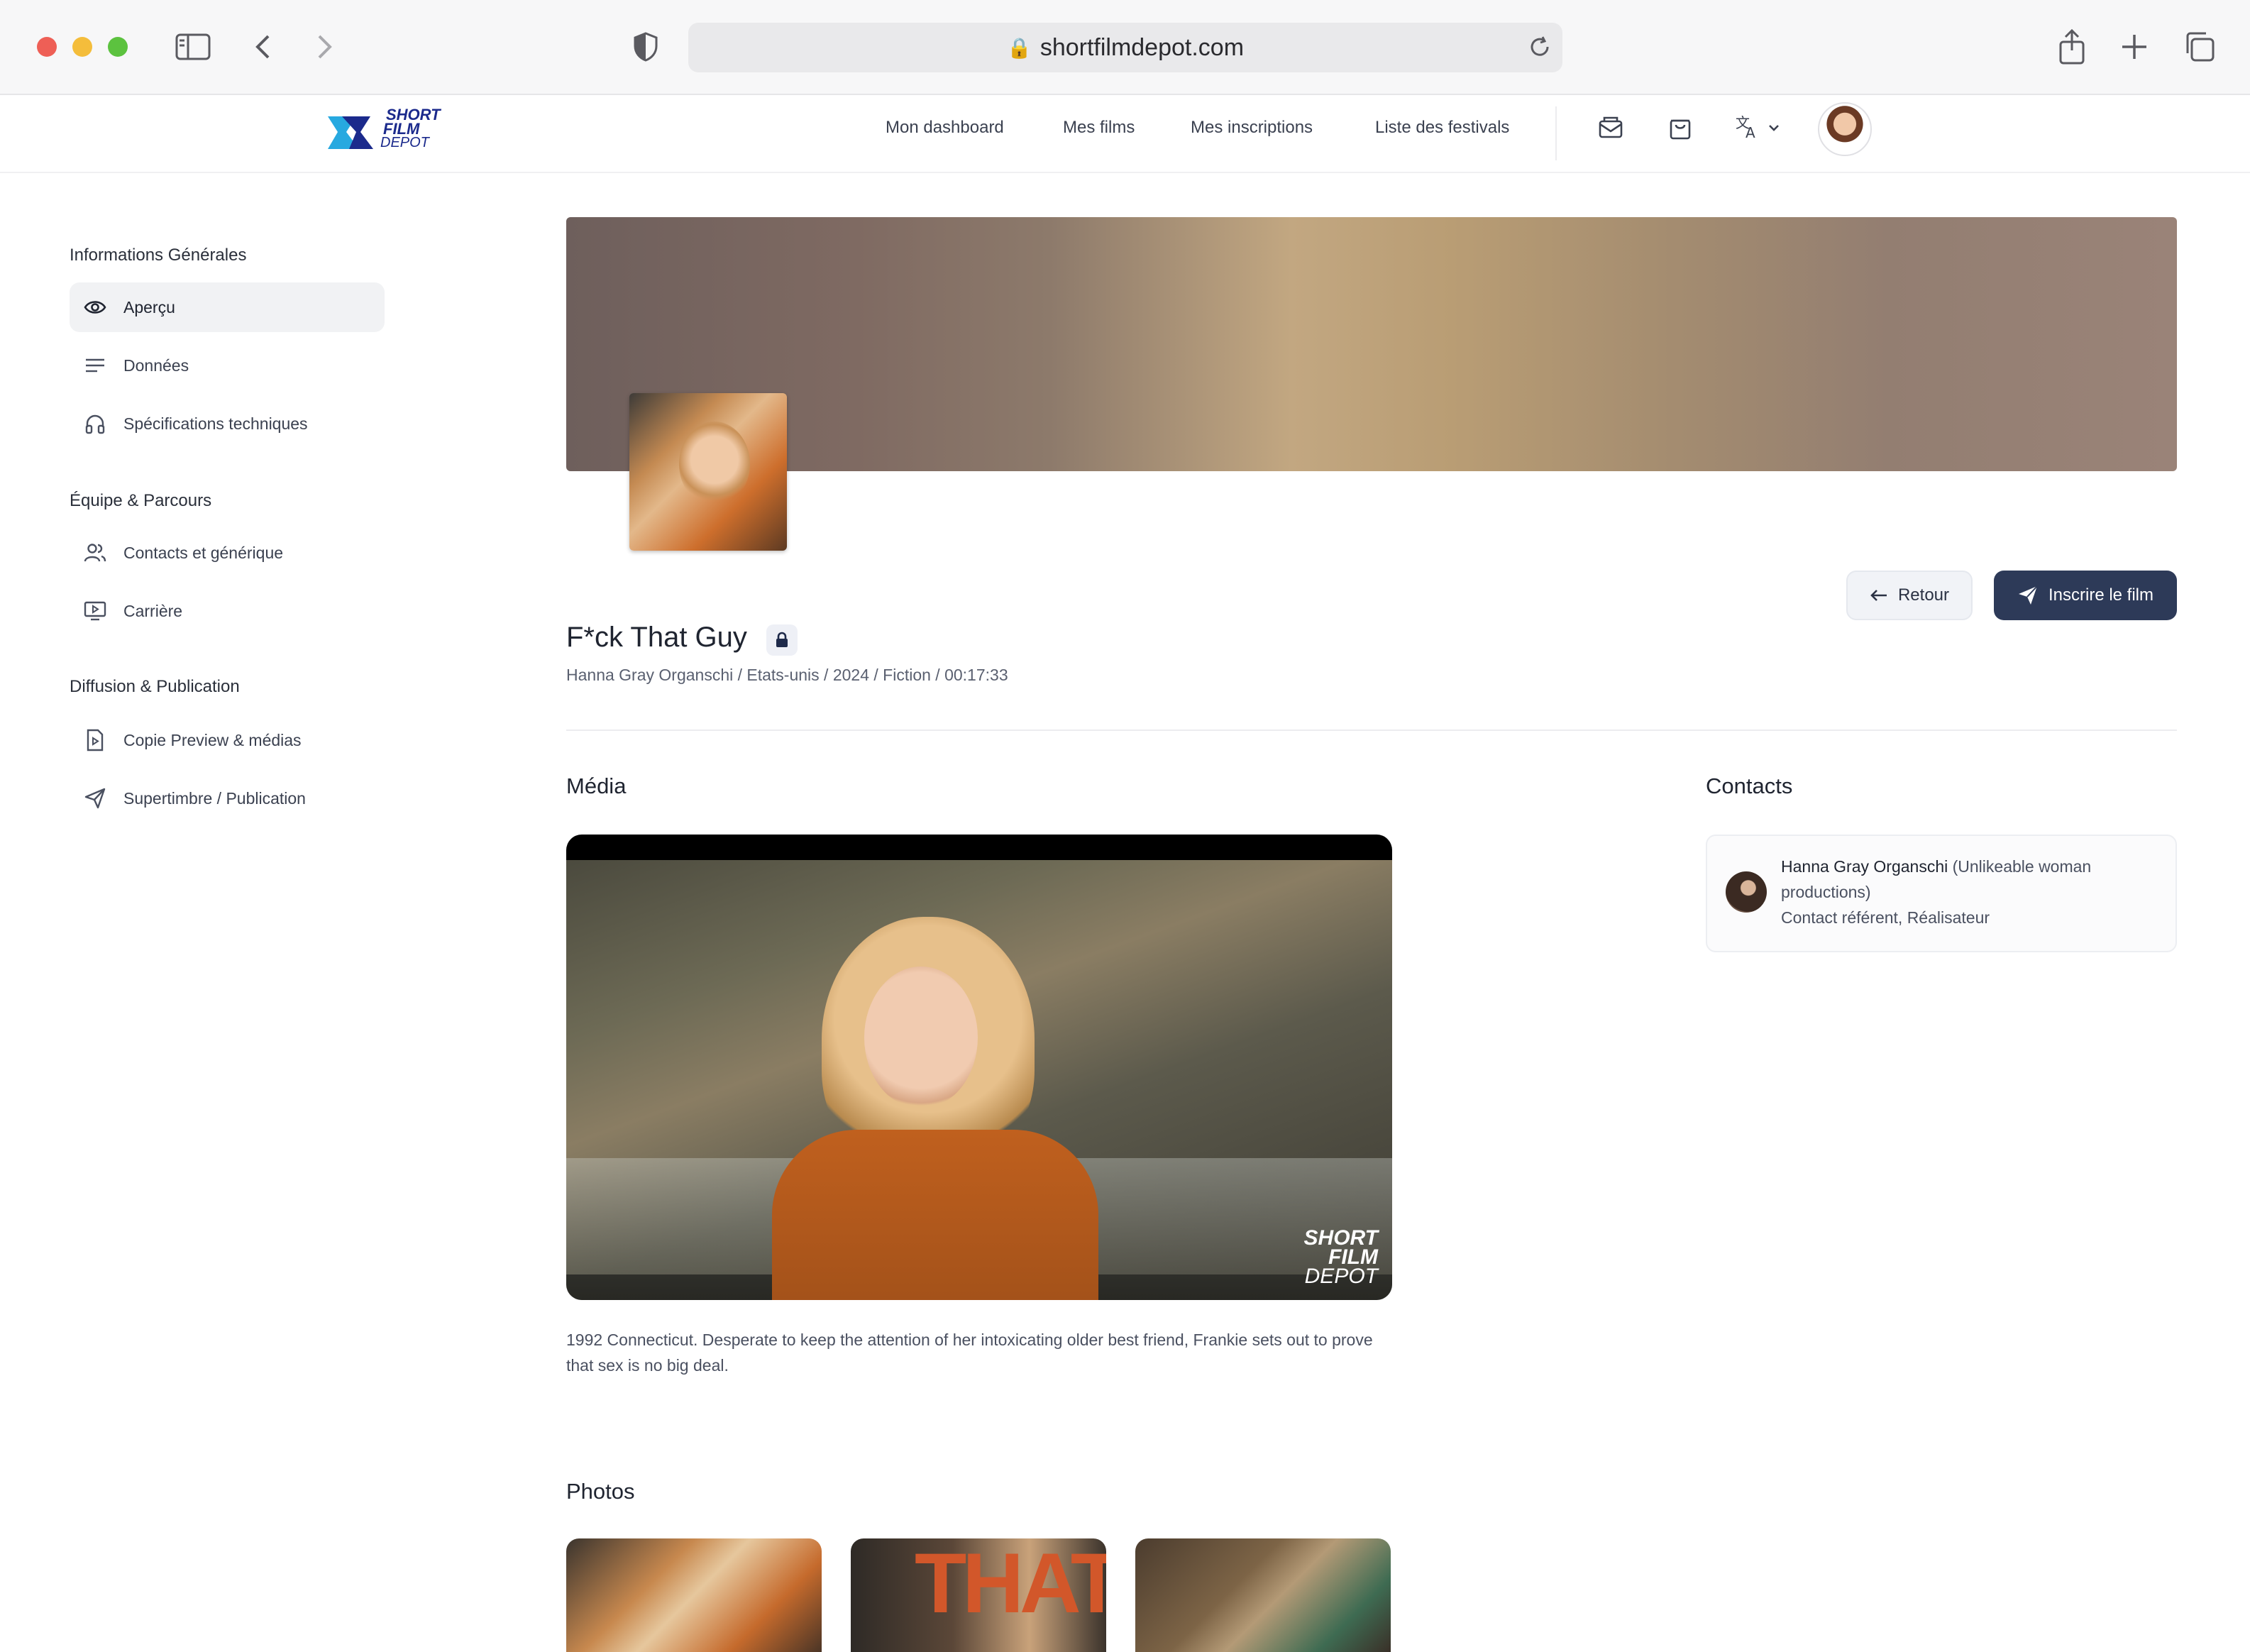 This screenshot has height=1652, width=2250. Describe the element at coordinates (47, 47) in the screenshot. I see `close-window-button` at that location.